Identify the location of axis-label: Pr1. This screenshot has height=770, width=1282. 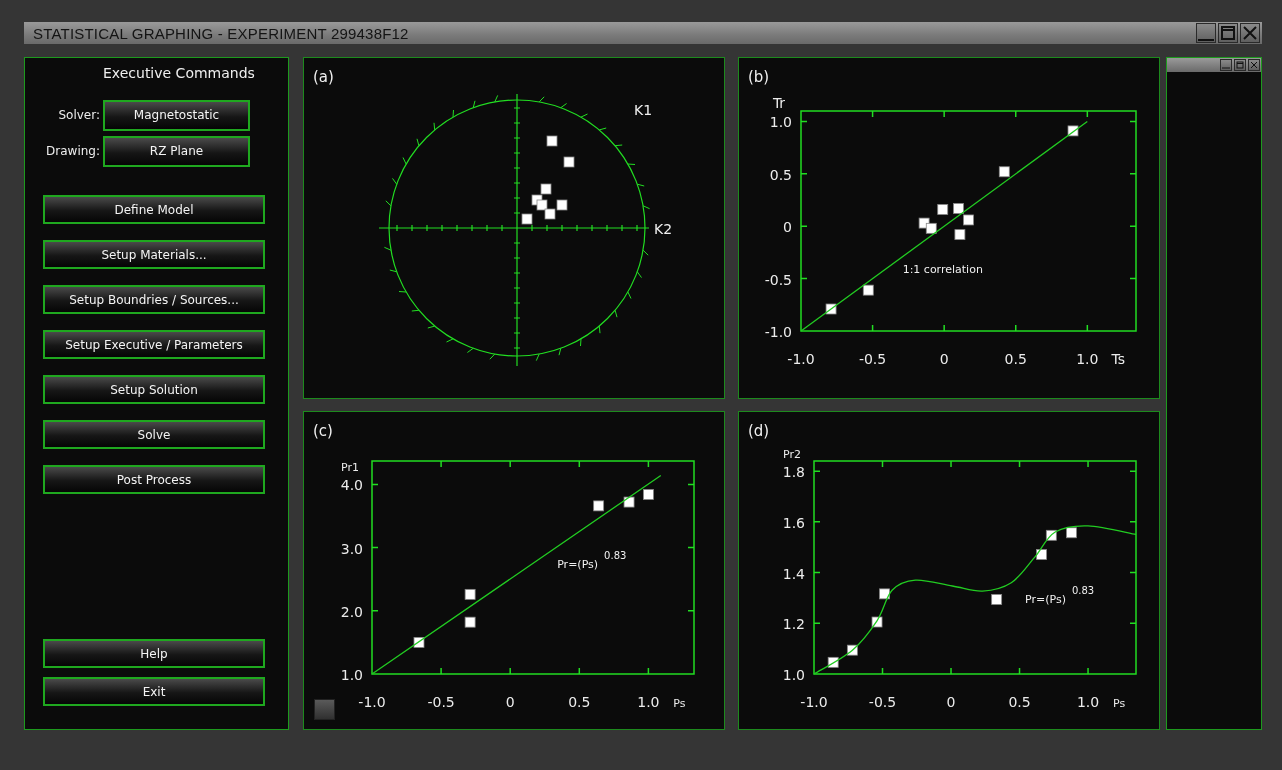
(350, 468).